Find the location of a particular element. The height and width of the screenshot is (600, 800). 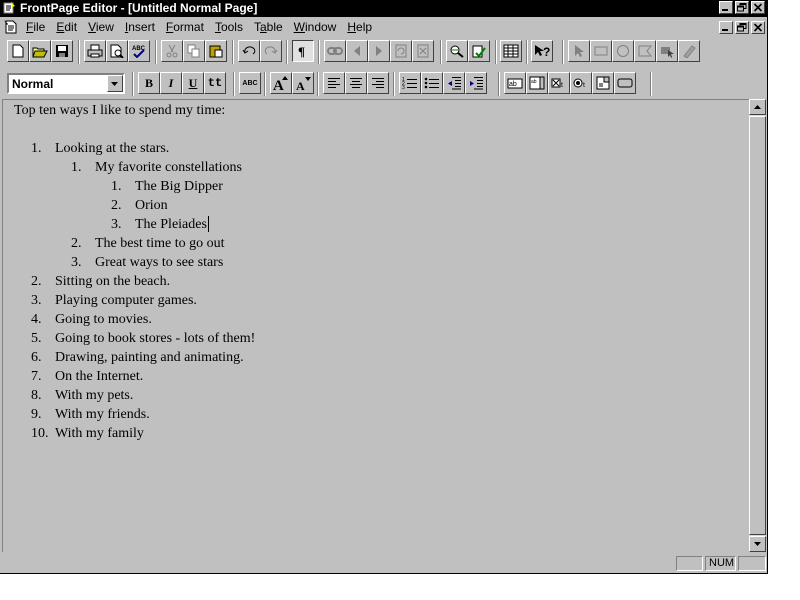

select-tool-button is located at coordinates (579, 51).